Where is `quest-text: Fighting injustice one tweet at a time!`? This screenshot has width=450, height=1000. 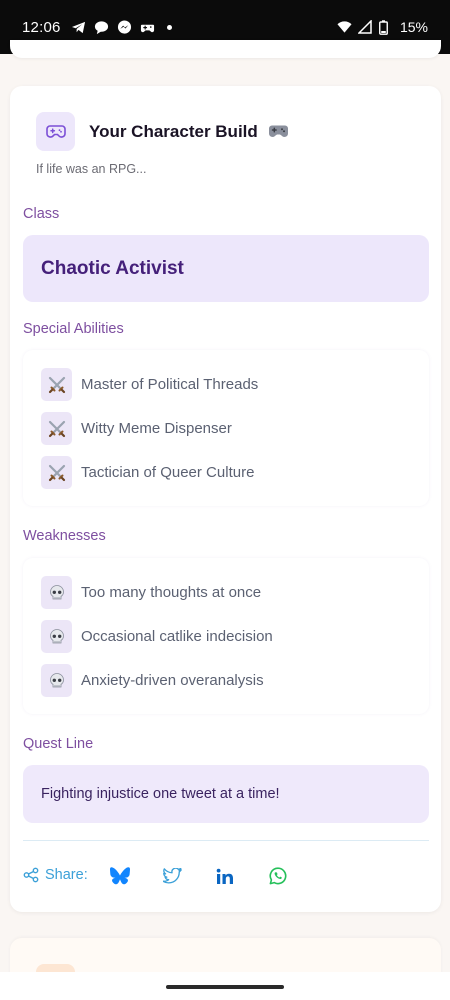
quest-text: Fighting injustice one tweet at a time! is located at coordinates (160, 794).